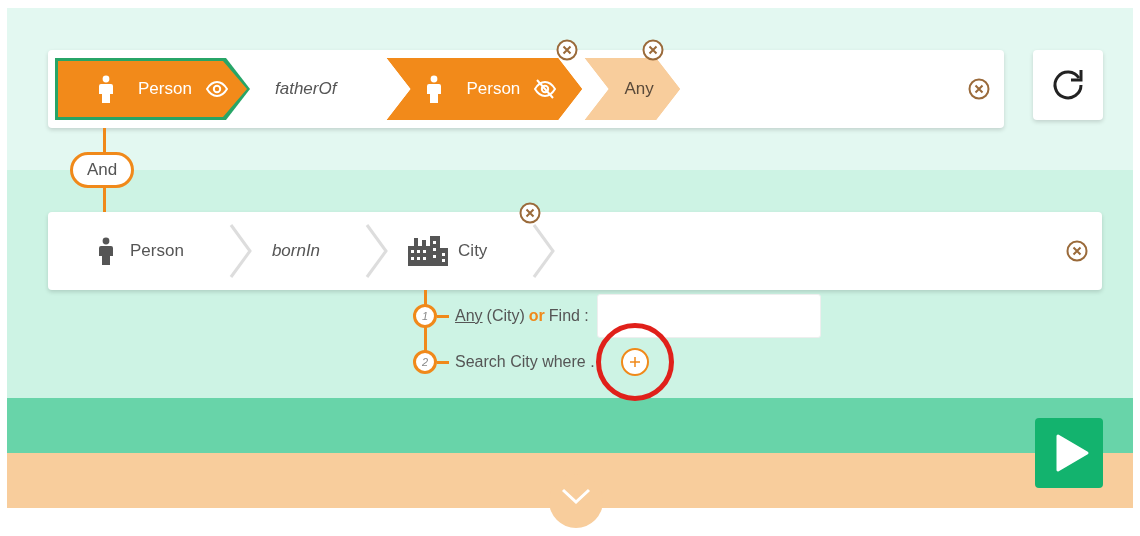 This screenshot has width=1140, height=536. Describe the element at coordinates (708, 316) in the screenshot. I see `find-input-field` at that location.